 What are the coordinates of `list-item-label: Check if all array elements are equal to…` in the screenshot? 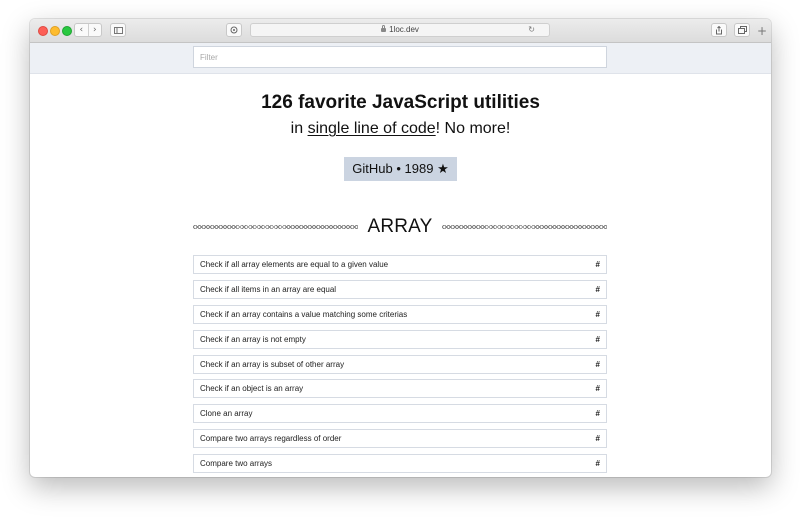 It's located at (294, 264).